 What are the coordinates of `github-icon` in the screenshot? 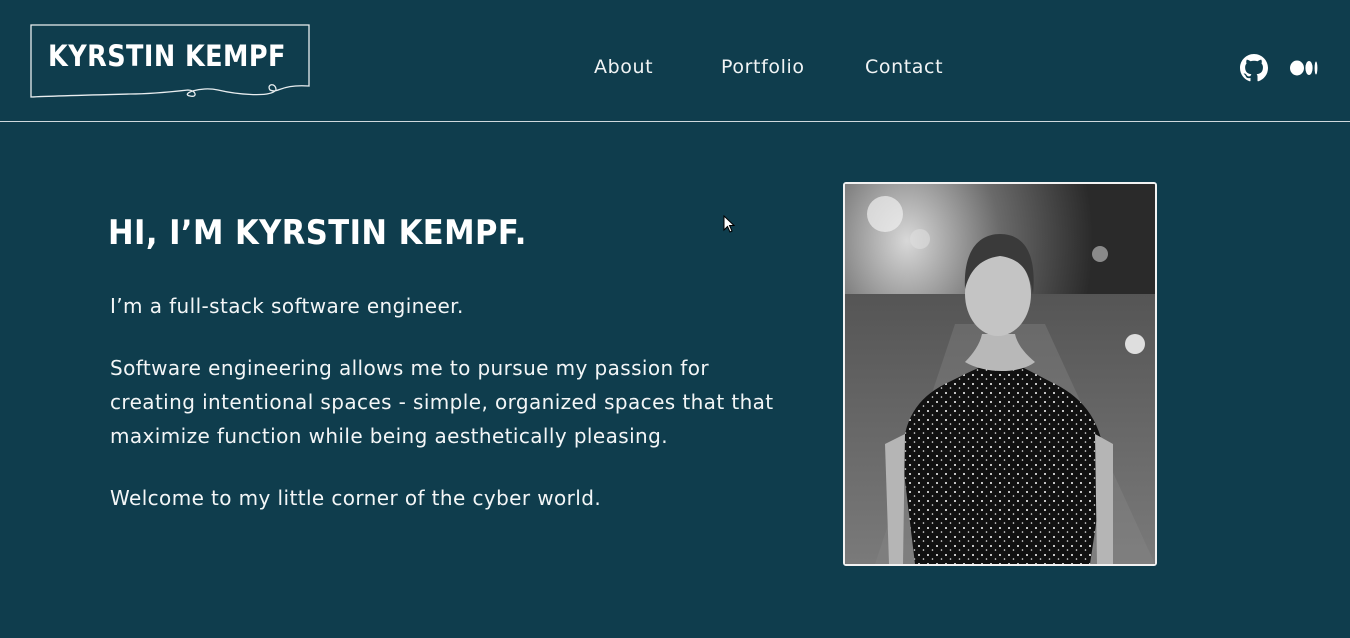 It's located at (1254, 68).